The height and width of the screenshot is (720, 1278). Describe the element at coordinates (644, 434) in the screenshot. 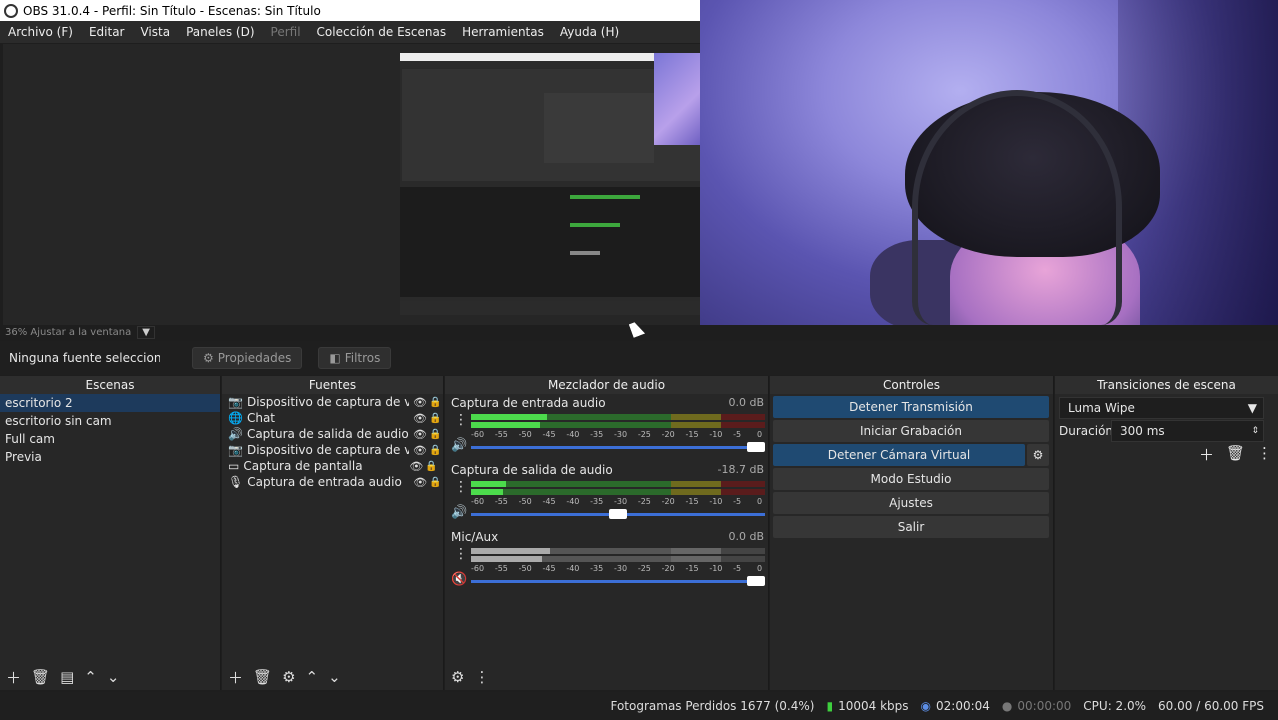

I see `tick-label: -25` at that location.